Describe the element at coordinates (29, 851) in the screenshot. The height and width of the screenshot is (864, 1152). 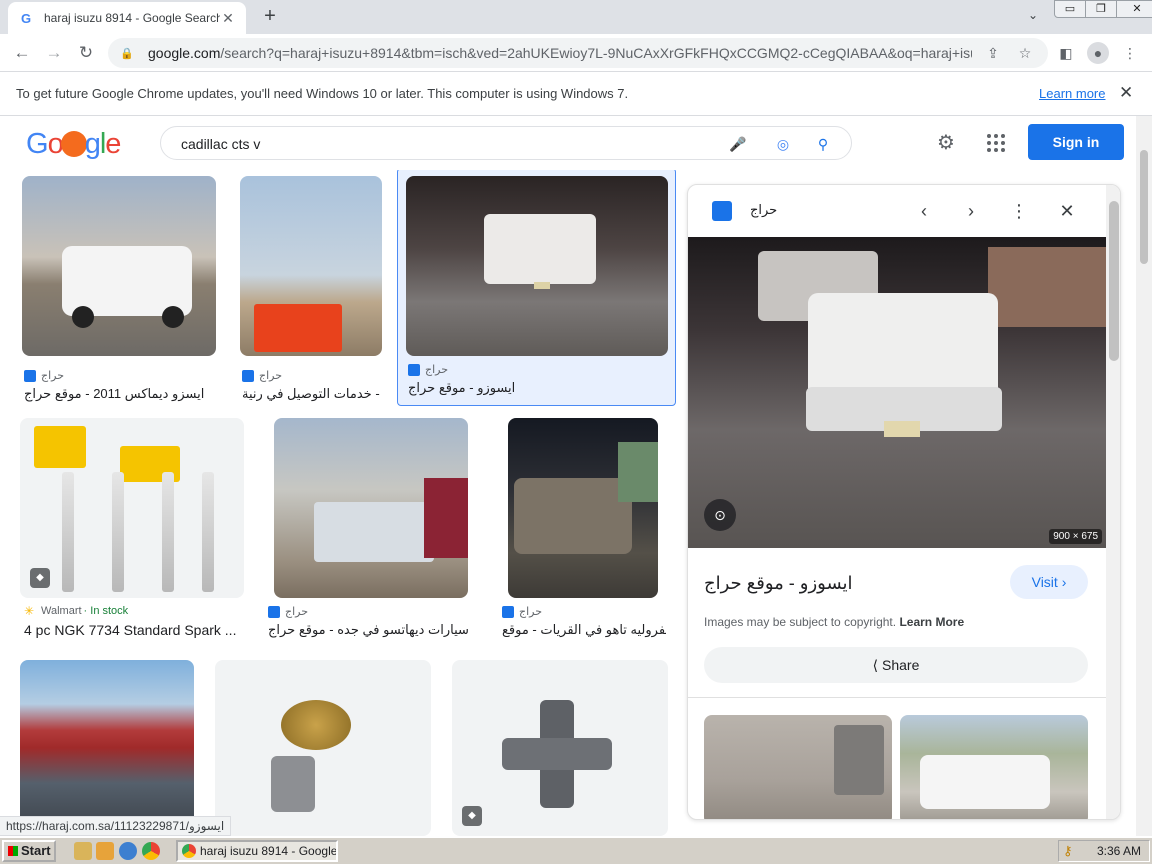
I see `start-button: Start` at that location.